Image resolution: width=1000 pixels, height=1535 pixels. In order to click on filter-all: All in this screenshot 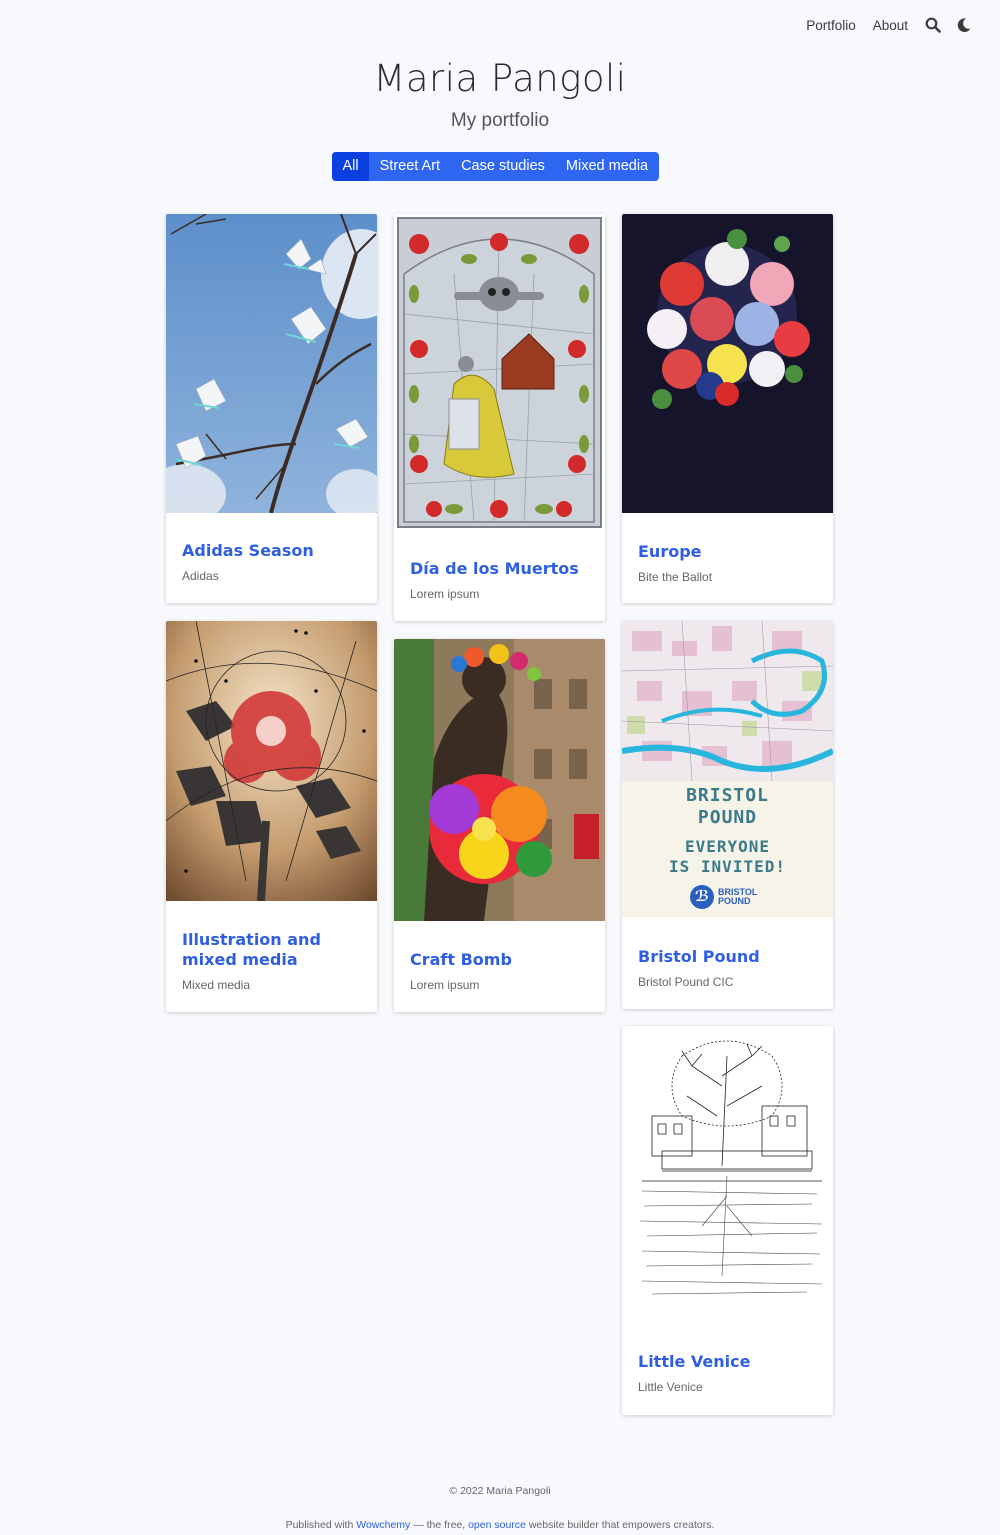, I will do `click(351, 166)`.